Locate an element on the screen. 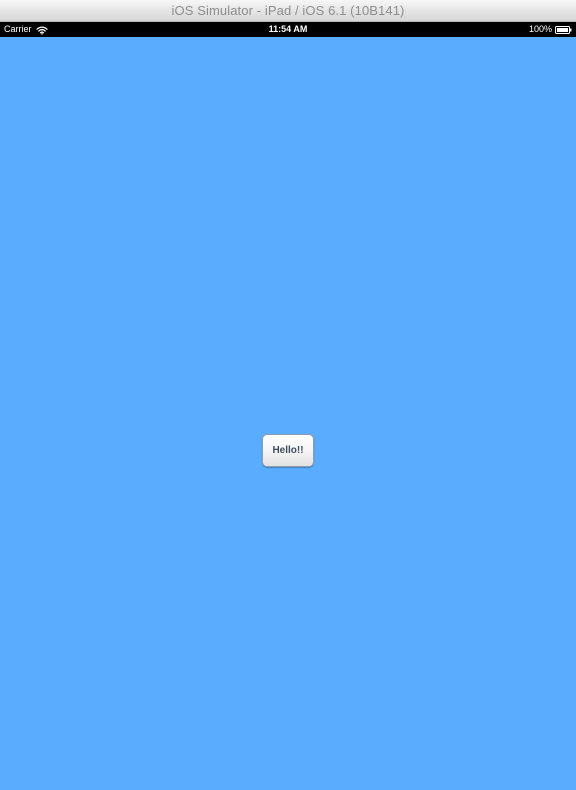  window-titlebar: iOS Simulator - iPad / iOS 6.1 (10B141) is located at coordinates (288, 11).